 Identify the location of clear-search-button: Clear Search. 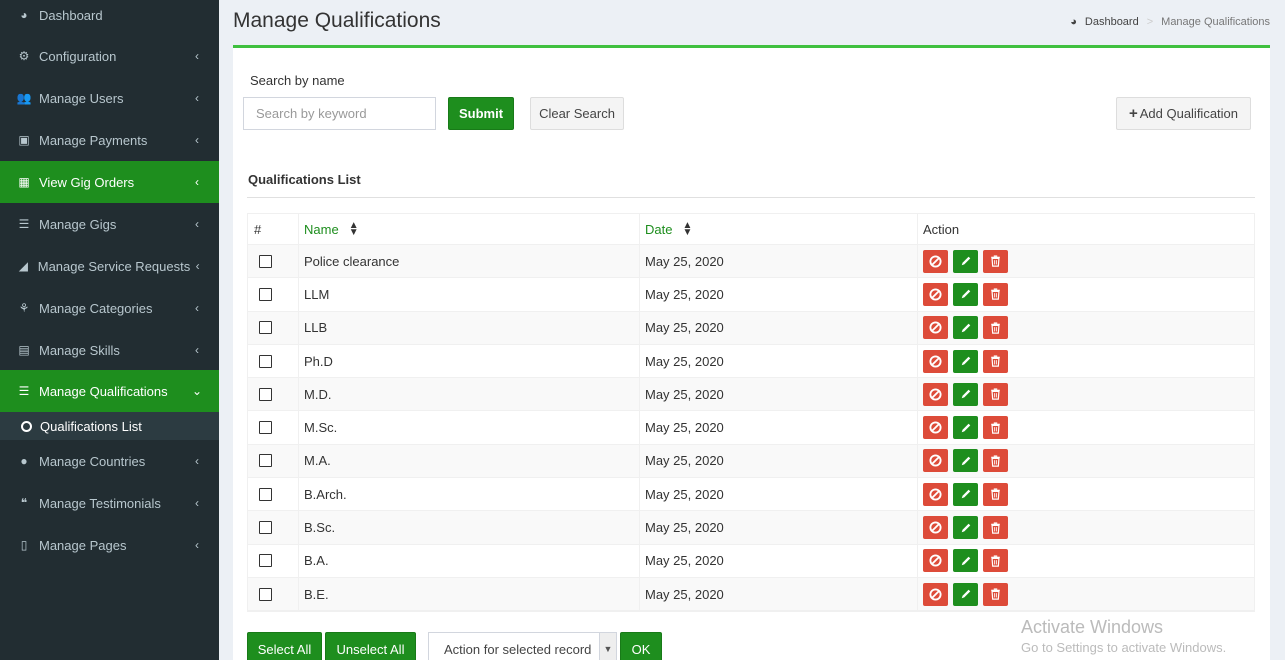
(577, 113).